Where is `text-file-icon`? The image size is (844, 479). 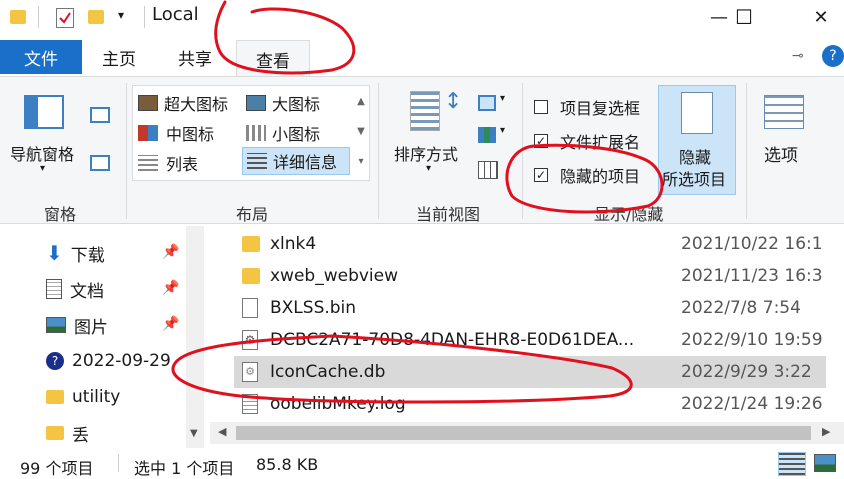
text-file-icon is located at coordinates (250, 404).